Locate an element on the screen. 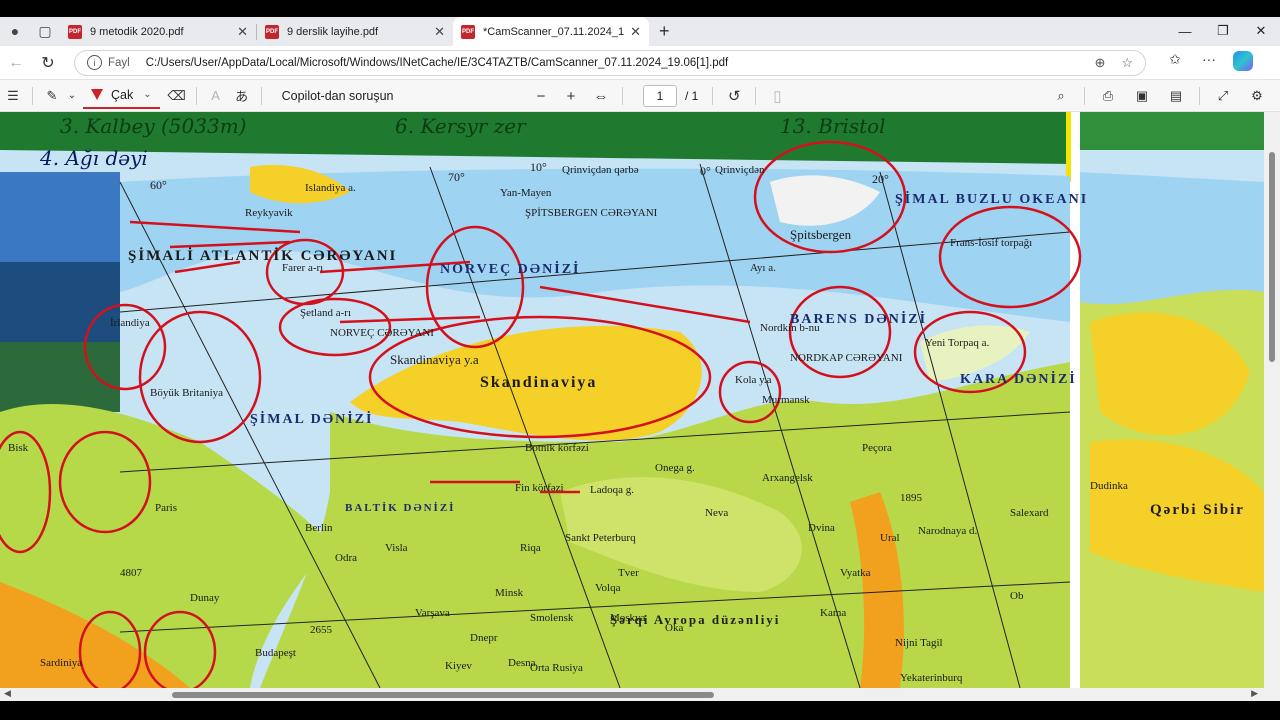  close-window-icon: ✕ is located at coordinates (1261, 31).